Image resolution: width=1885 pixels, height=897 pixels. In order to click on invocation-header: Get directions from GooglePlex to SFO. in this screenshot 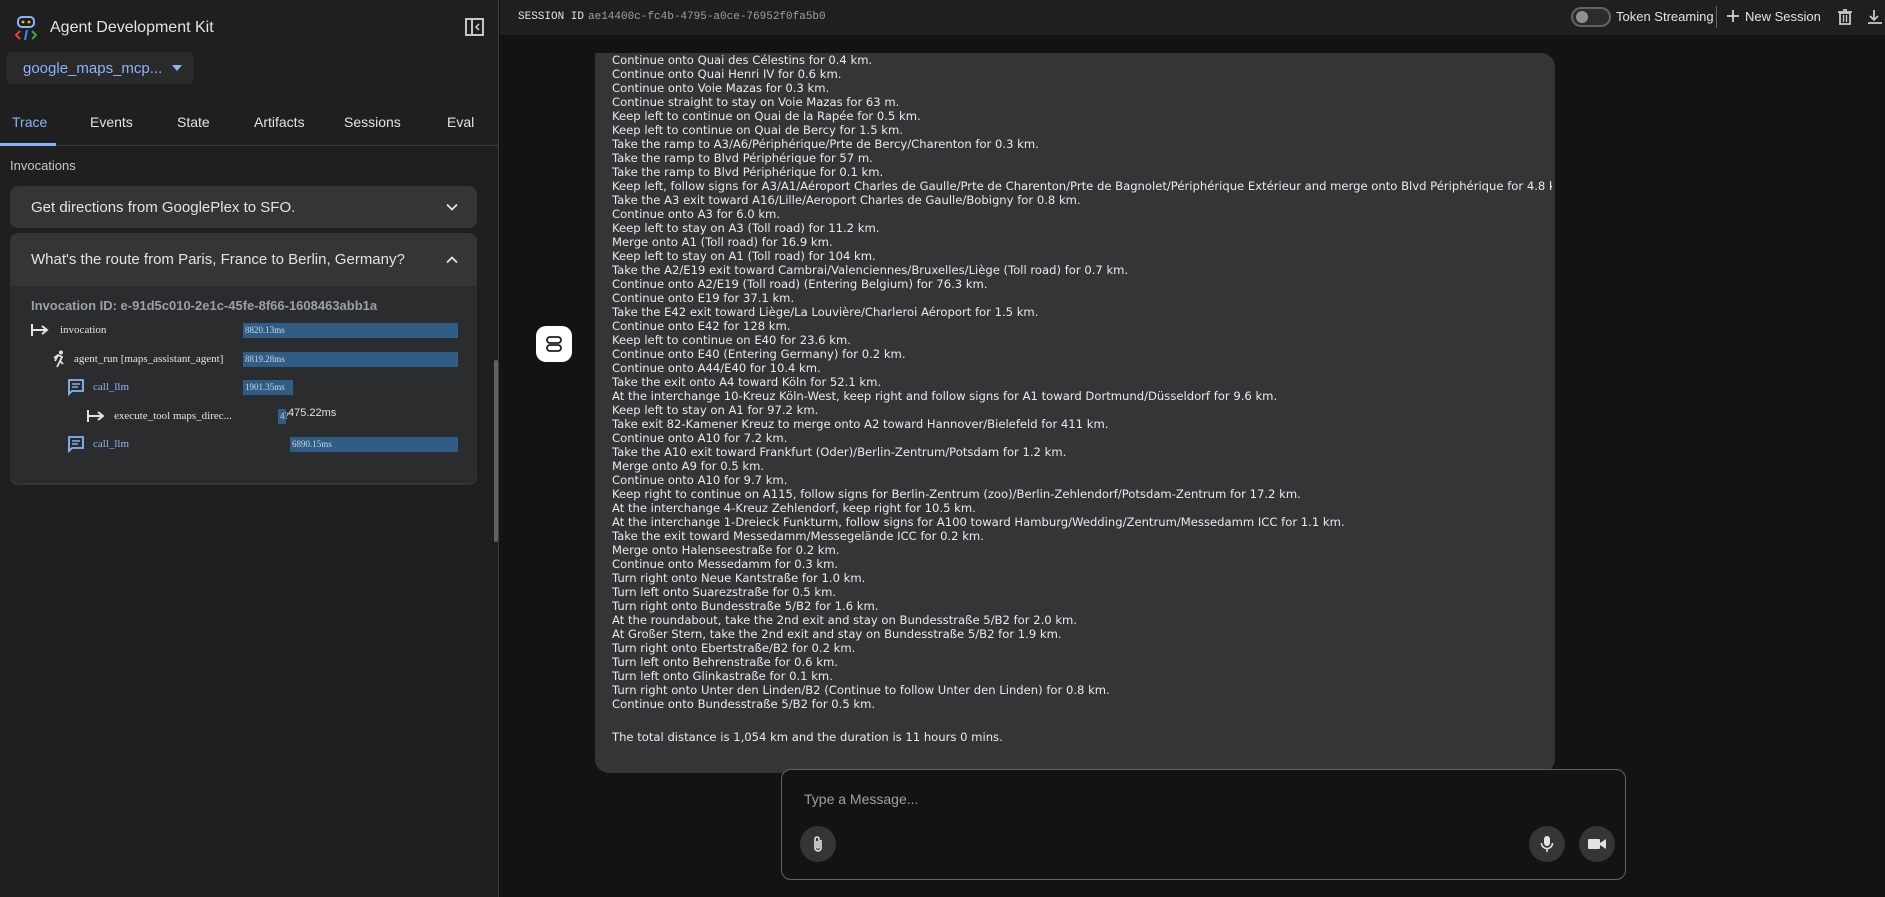, I will do `click(243, 207)`.